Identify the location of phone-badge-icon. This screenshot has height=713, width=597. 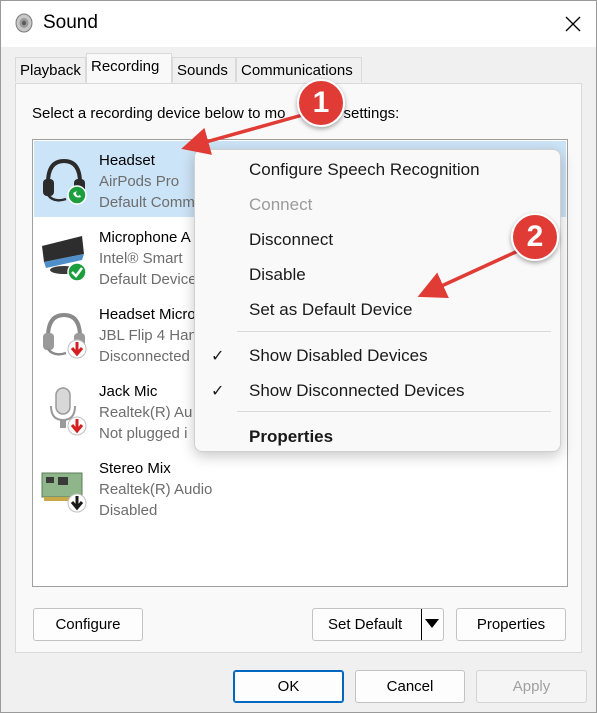
(77, 195).